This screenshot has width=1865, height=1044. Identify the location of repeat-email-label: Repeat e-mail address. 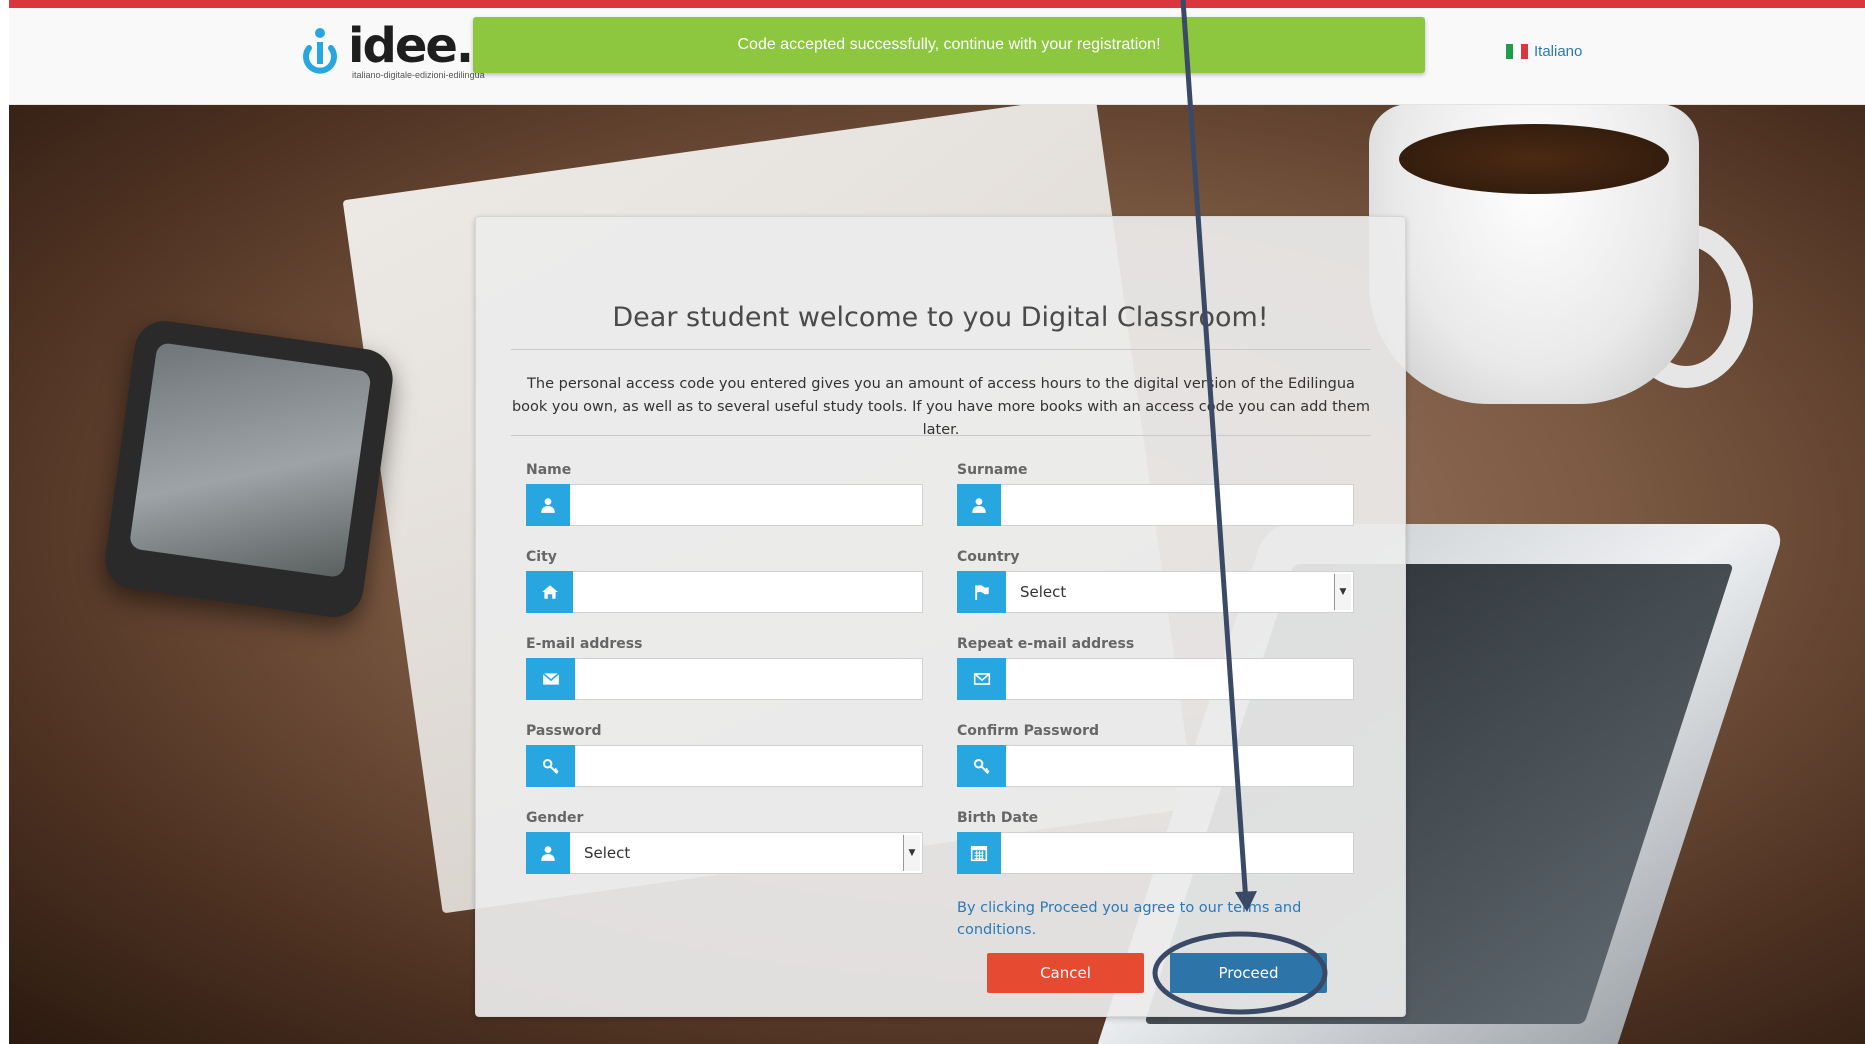
(1046, 644).